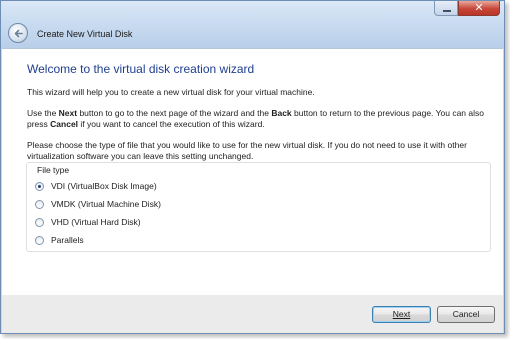  Describe the element at coordinates (252, 24) in the screenshot. I see `title-bar: ✕ Create New Virtual Disk` at that location.